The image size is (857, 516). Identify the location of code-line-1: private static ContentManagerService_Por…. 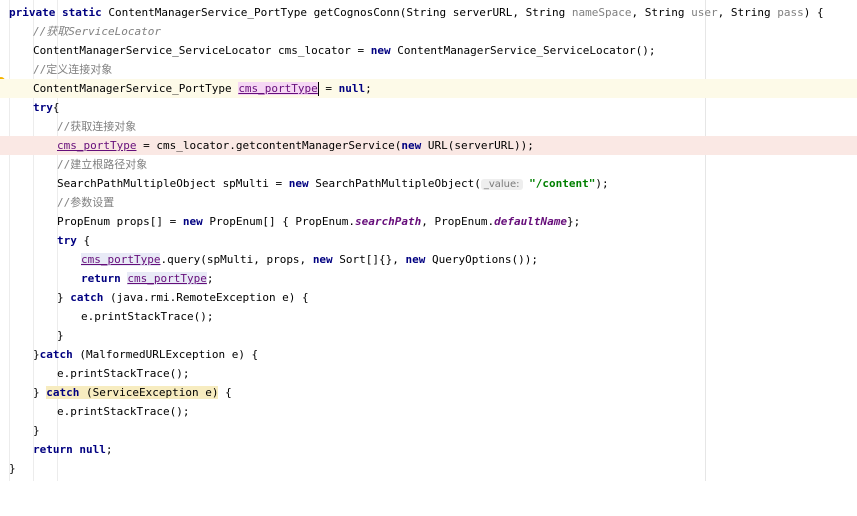
(428, 12).